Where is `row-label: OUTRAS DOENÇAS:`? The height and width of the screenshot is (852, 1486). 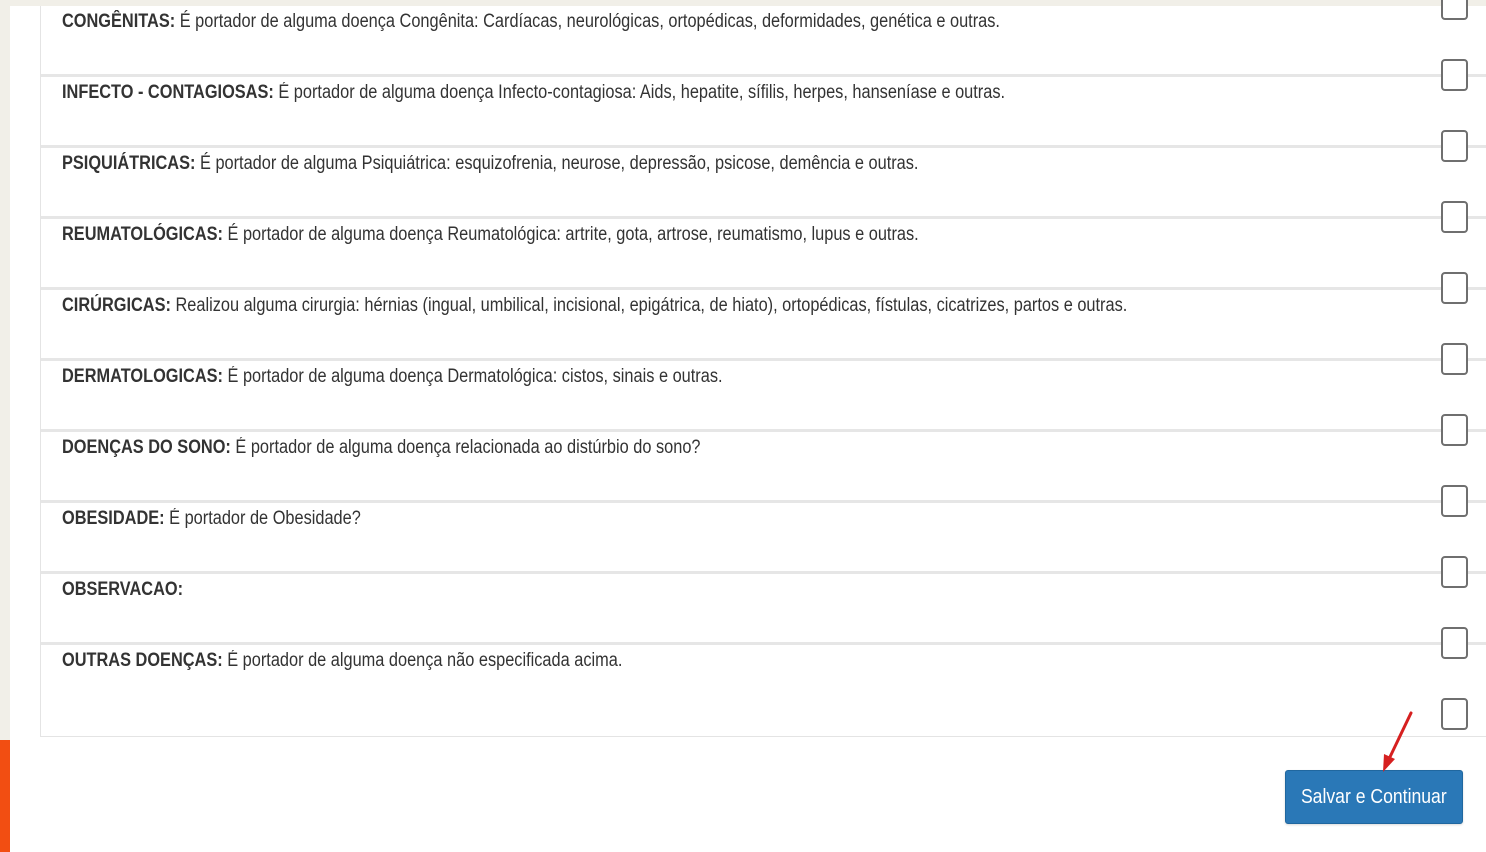
row-label: OUTRAS DOENÇAS: is located at coordinates (142, 660).